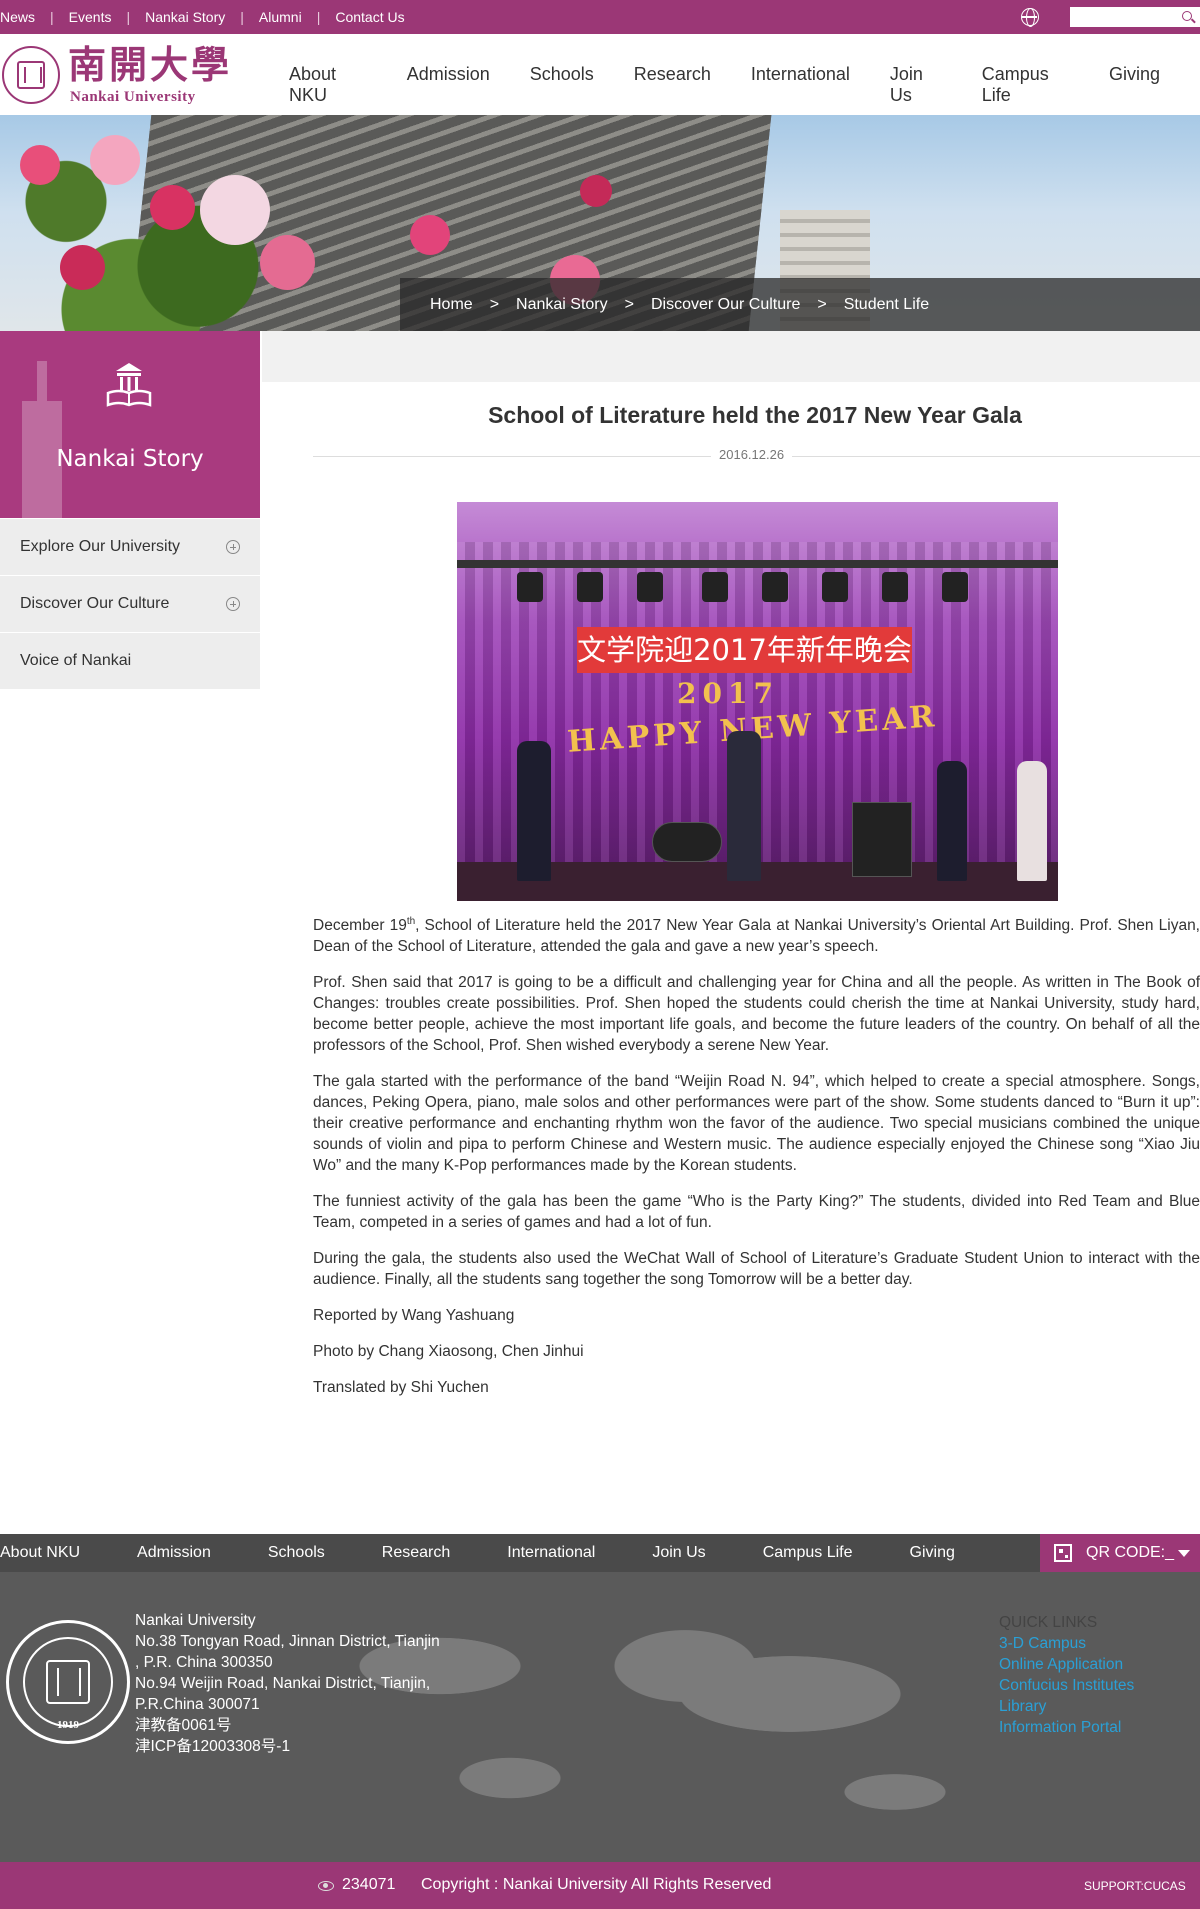 The height and width of the screenshot is (1909, 1200). What do you see at coordinates (932, 1553) in the screenshot?
I see `footer-nav-giving: Giving` at bounding box center [932, 1553].